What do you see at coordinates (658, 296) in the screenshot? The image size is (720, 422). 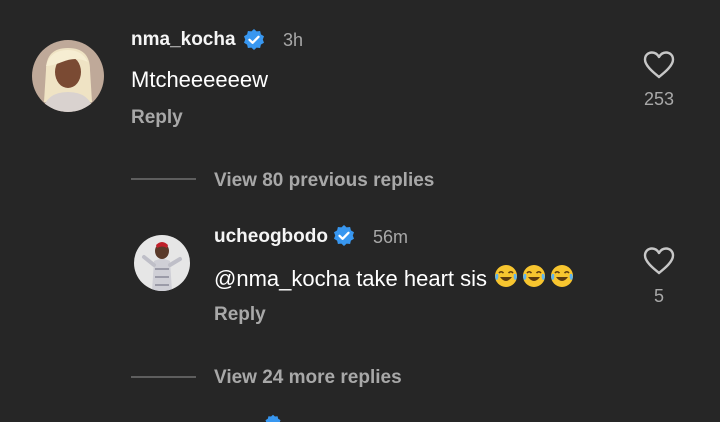 I see `reply-like-count: 5` at bounding box center [658, 296].